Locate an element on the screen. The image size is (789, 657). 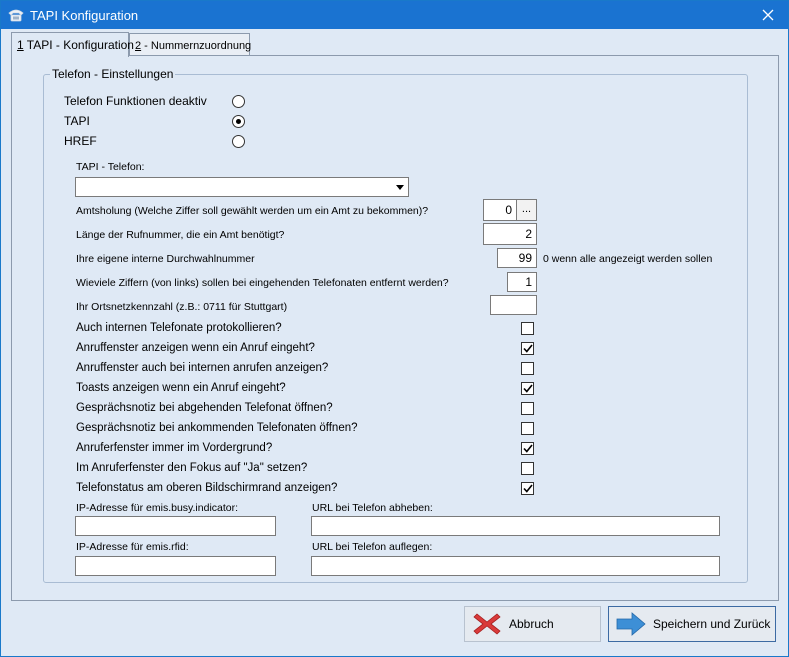
close-button is located at coordinates (768, 15).